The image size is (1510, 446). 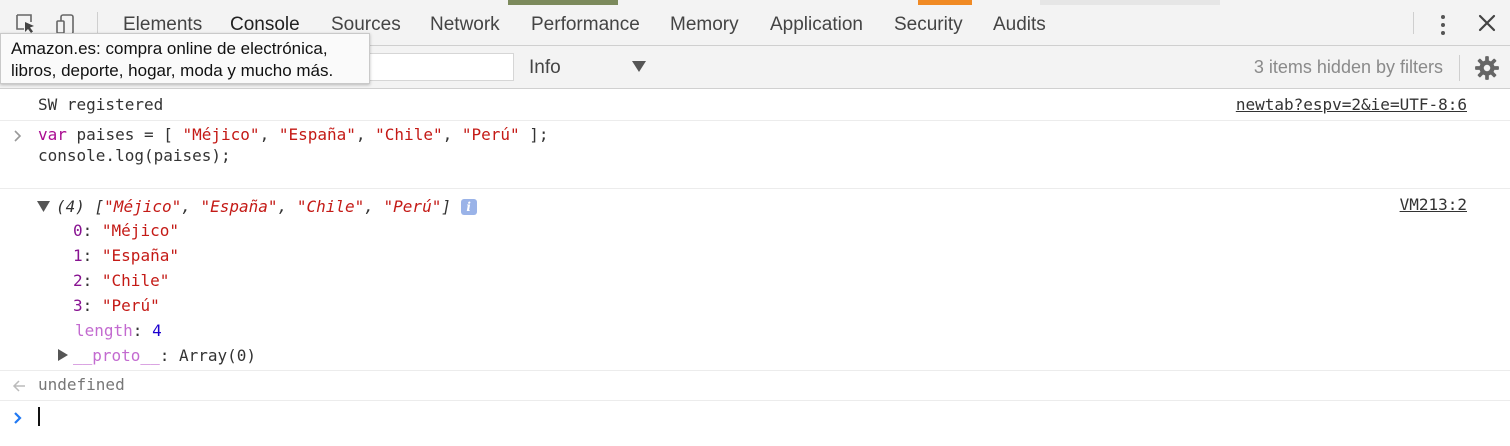 I want to click on array-proto: __proto__: Array(0), so click(x=164, y=356).